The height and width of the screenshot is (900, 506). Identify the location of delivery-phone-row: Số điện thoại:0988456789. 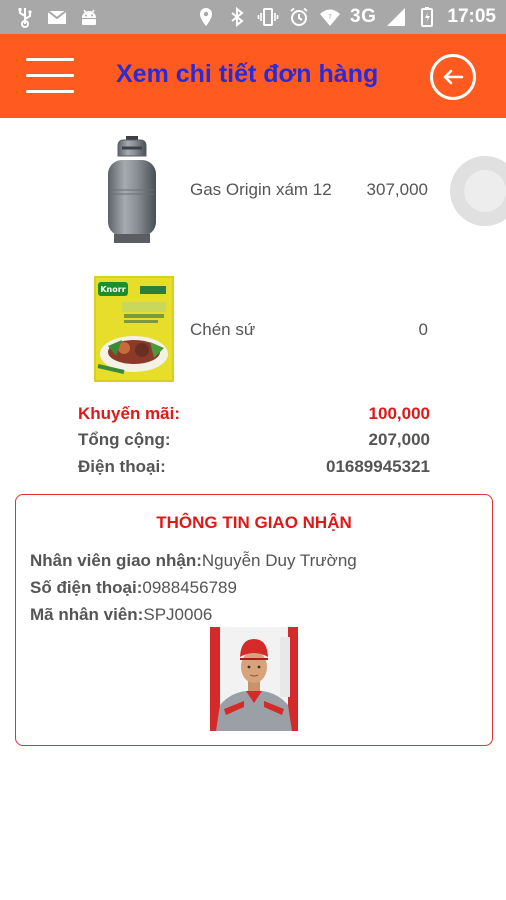
(133, 588).